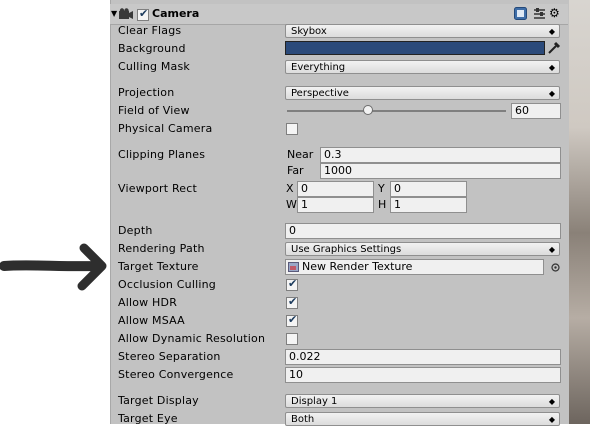  What do you see at coordinates (423, 231) in the screenshot?
I see `depth-input: 0` at bounding box center [423, 231].